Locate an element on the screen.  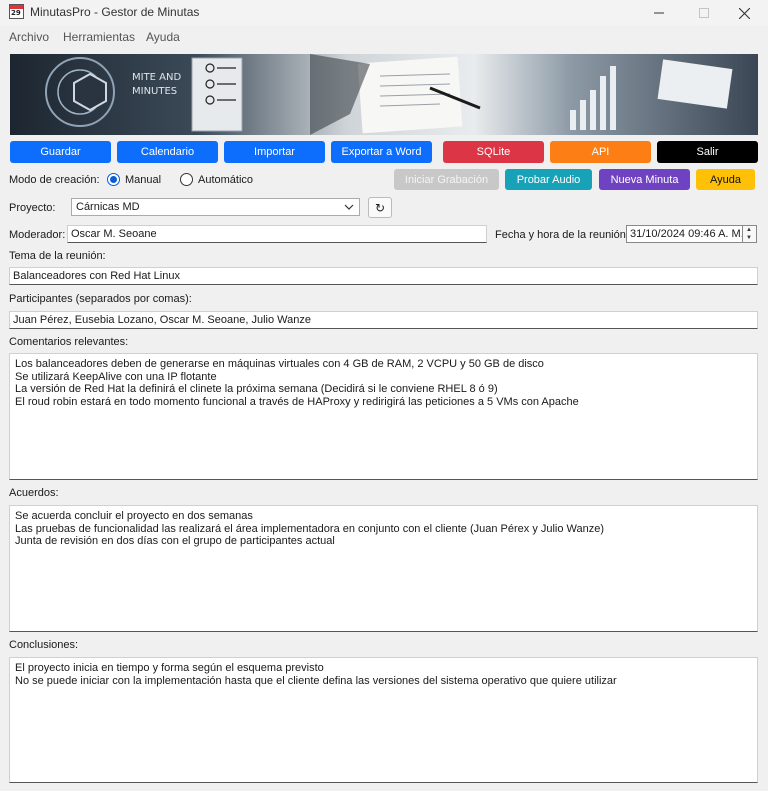
minimize-icon is located at coordinates (658, 13).